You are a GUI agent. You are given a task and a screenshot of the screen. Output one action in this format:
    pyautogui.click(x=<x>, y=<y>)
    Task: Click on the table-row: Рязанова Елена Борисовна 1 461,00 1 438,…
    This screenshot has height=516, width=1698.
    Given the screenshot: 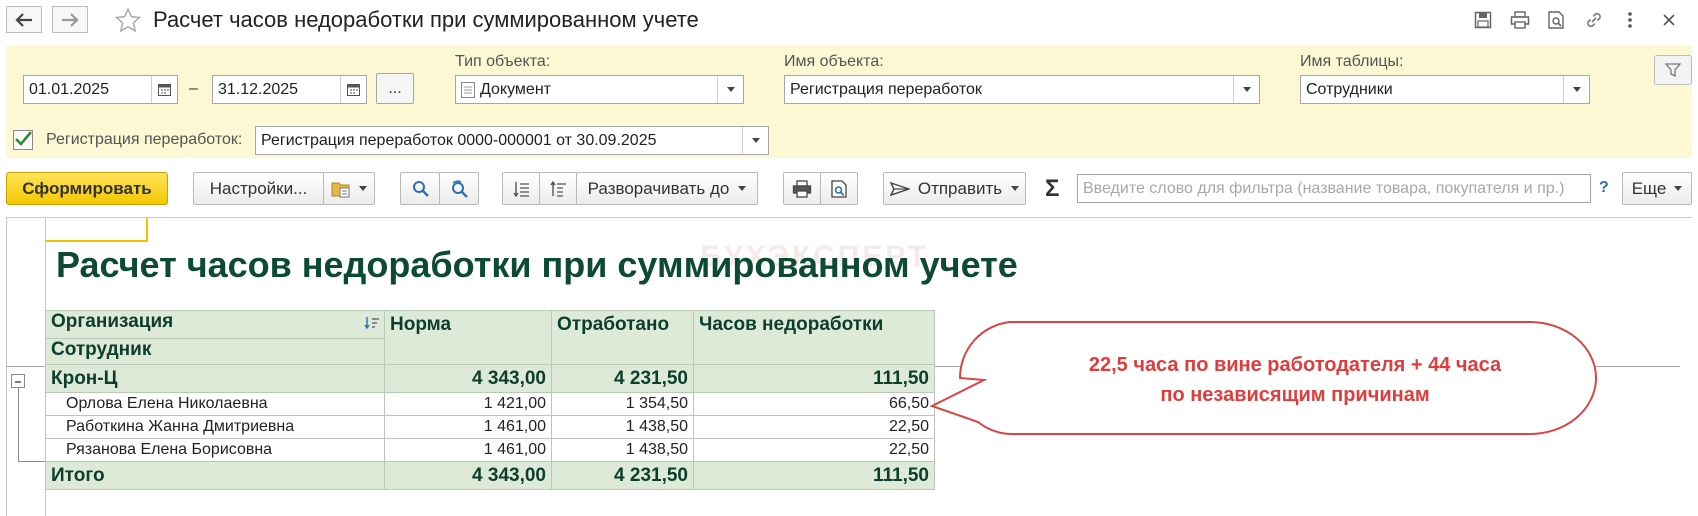 What is the action you would take?
    pyautogui.click(x=490, y=450)
    